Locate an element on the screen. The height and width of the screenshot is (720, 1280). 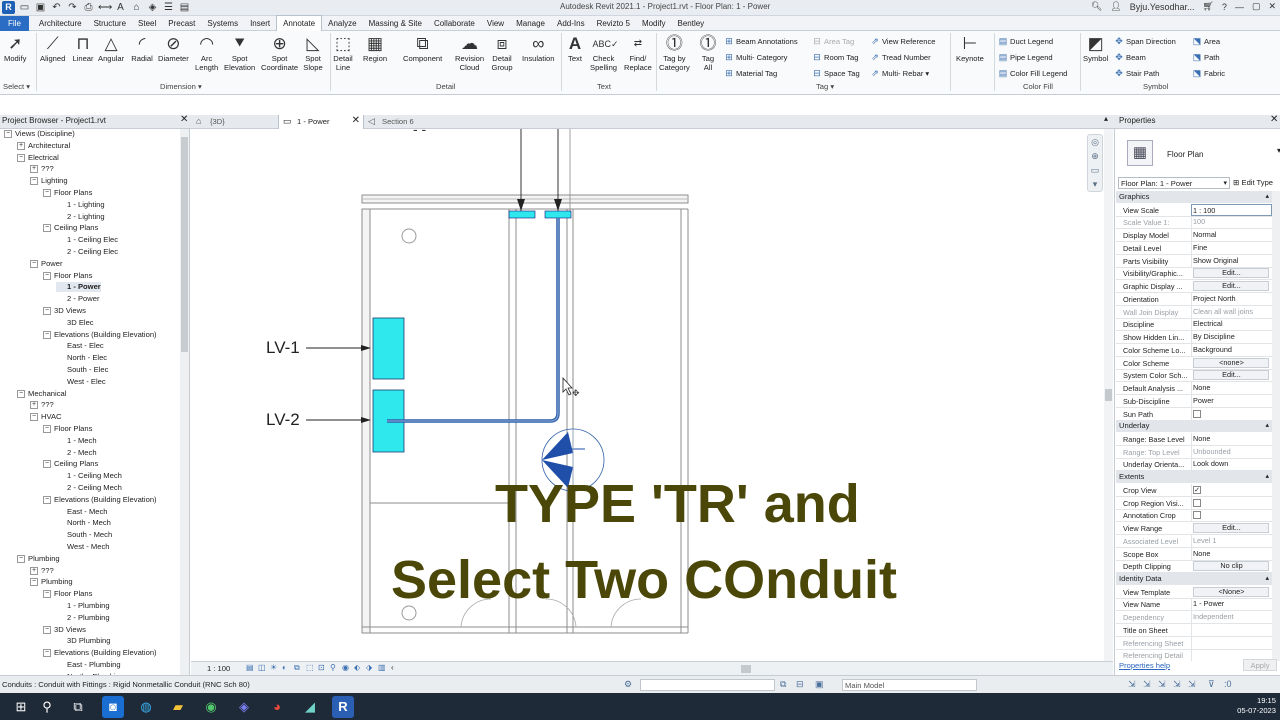
browser-node: 2 - Mech is located at coordinates (76, 453).